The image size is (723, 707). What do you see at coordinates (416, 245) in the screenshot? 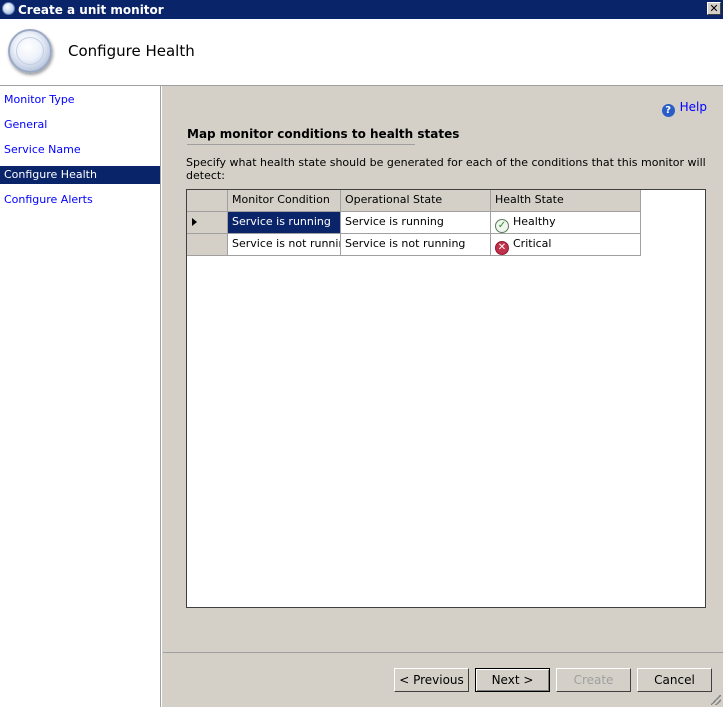
I see `operational-state-cell: Service is not running` at bounding box center [416, 245].